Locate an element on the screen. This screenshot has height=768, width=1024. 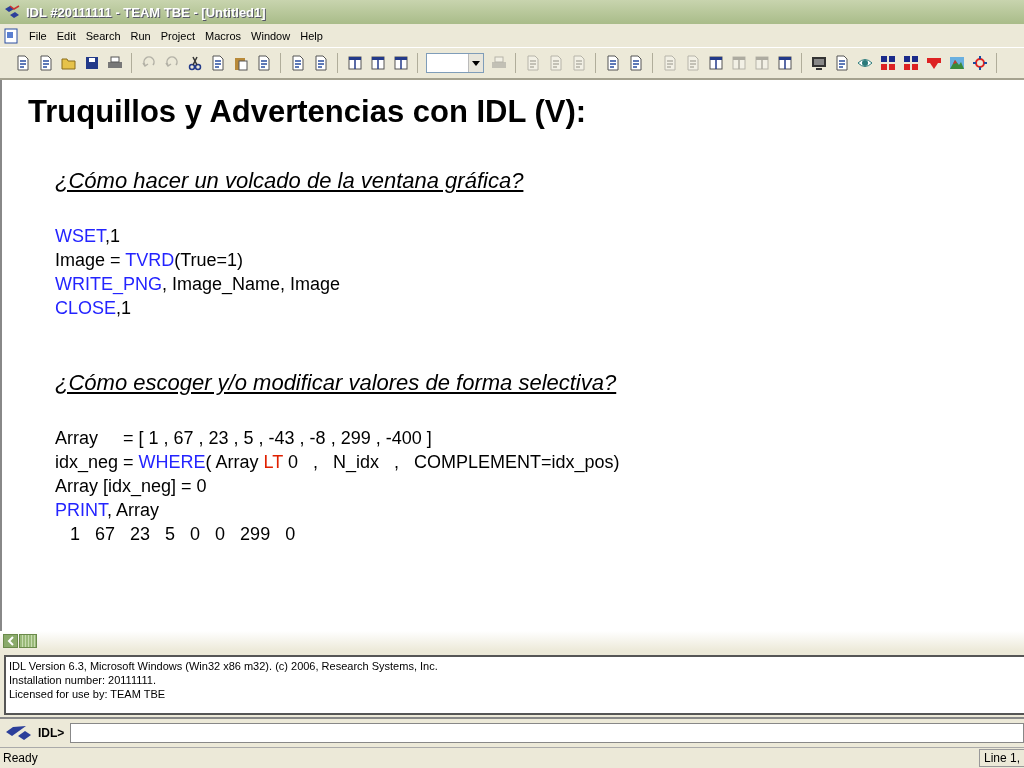
menu-item: Help is located at coordinates (311, 35).